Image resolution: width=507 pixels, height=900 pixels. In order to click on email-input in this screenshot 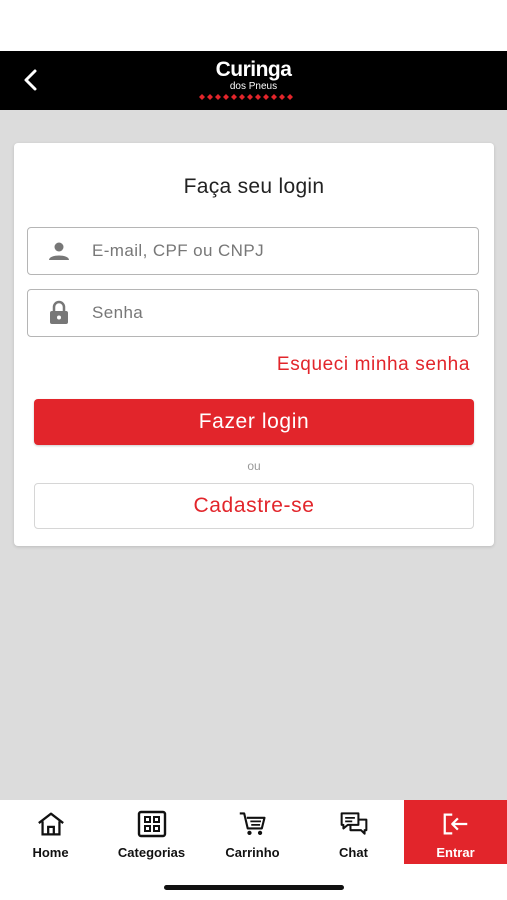, I will do `click(284, 251)`.